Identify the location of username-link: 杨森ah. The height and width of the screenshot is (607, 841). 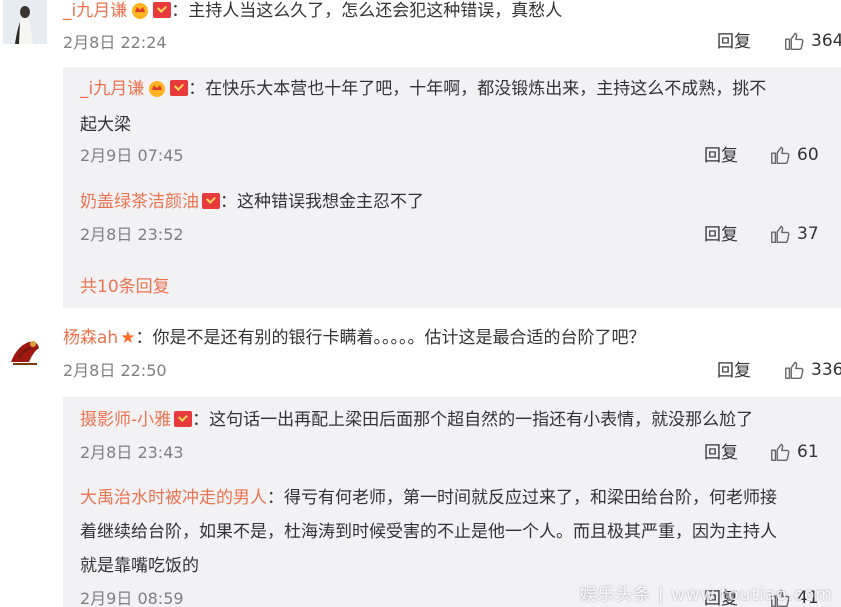
(90, 338).